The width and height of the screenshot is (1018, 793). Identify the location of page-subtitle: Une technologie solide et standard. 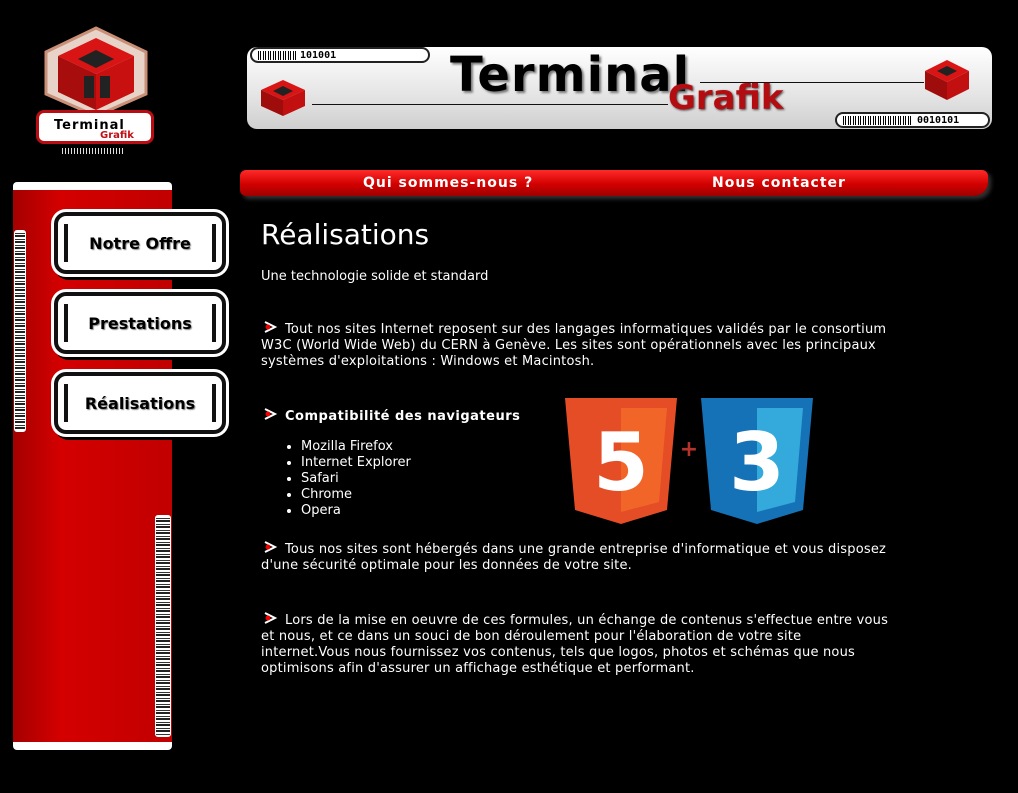
(375, 276).